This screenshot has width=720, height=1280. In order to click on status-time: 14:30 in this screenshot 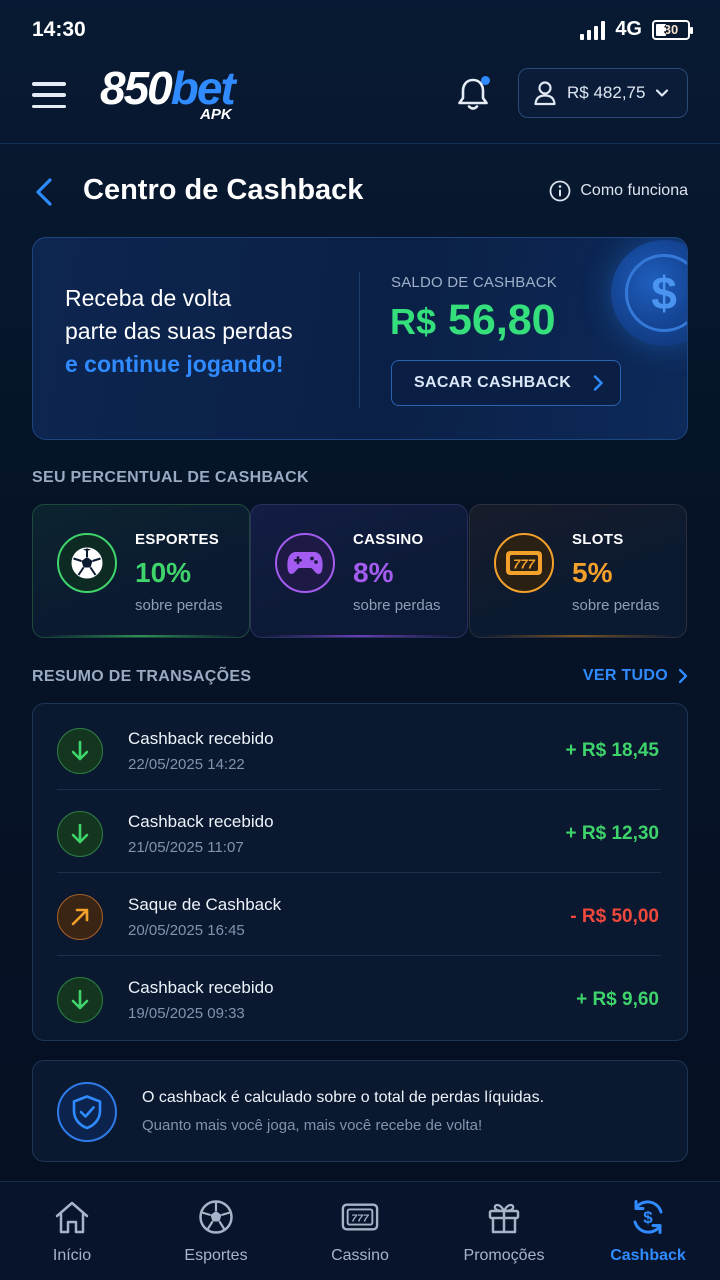, I will do `click(59, 29)`.